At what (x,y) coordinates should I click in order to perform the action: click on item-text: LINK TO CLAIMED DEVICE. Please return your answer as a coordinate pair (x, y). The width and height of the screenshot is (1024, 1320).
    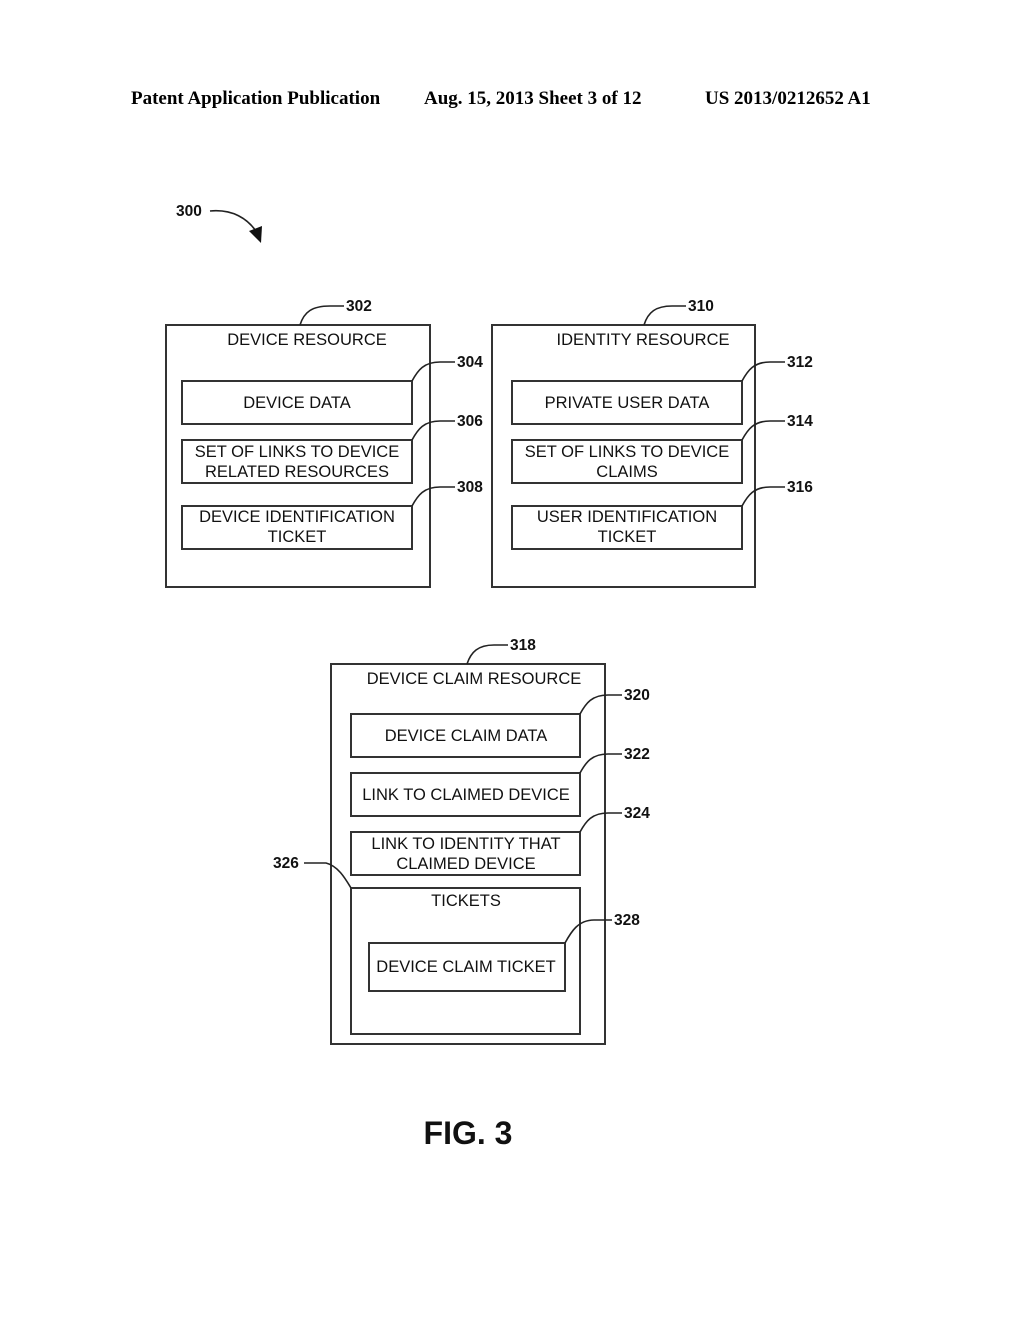
    Looking at the image, I should click on (466, 795).